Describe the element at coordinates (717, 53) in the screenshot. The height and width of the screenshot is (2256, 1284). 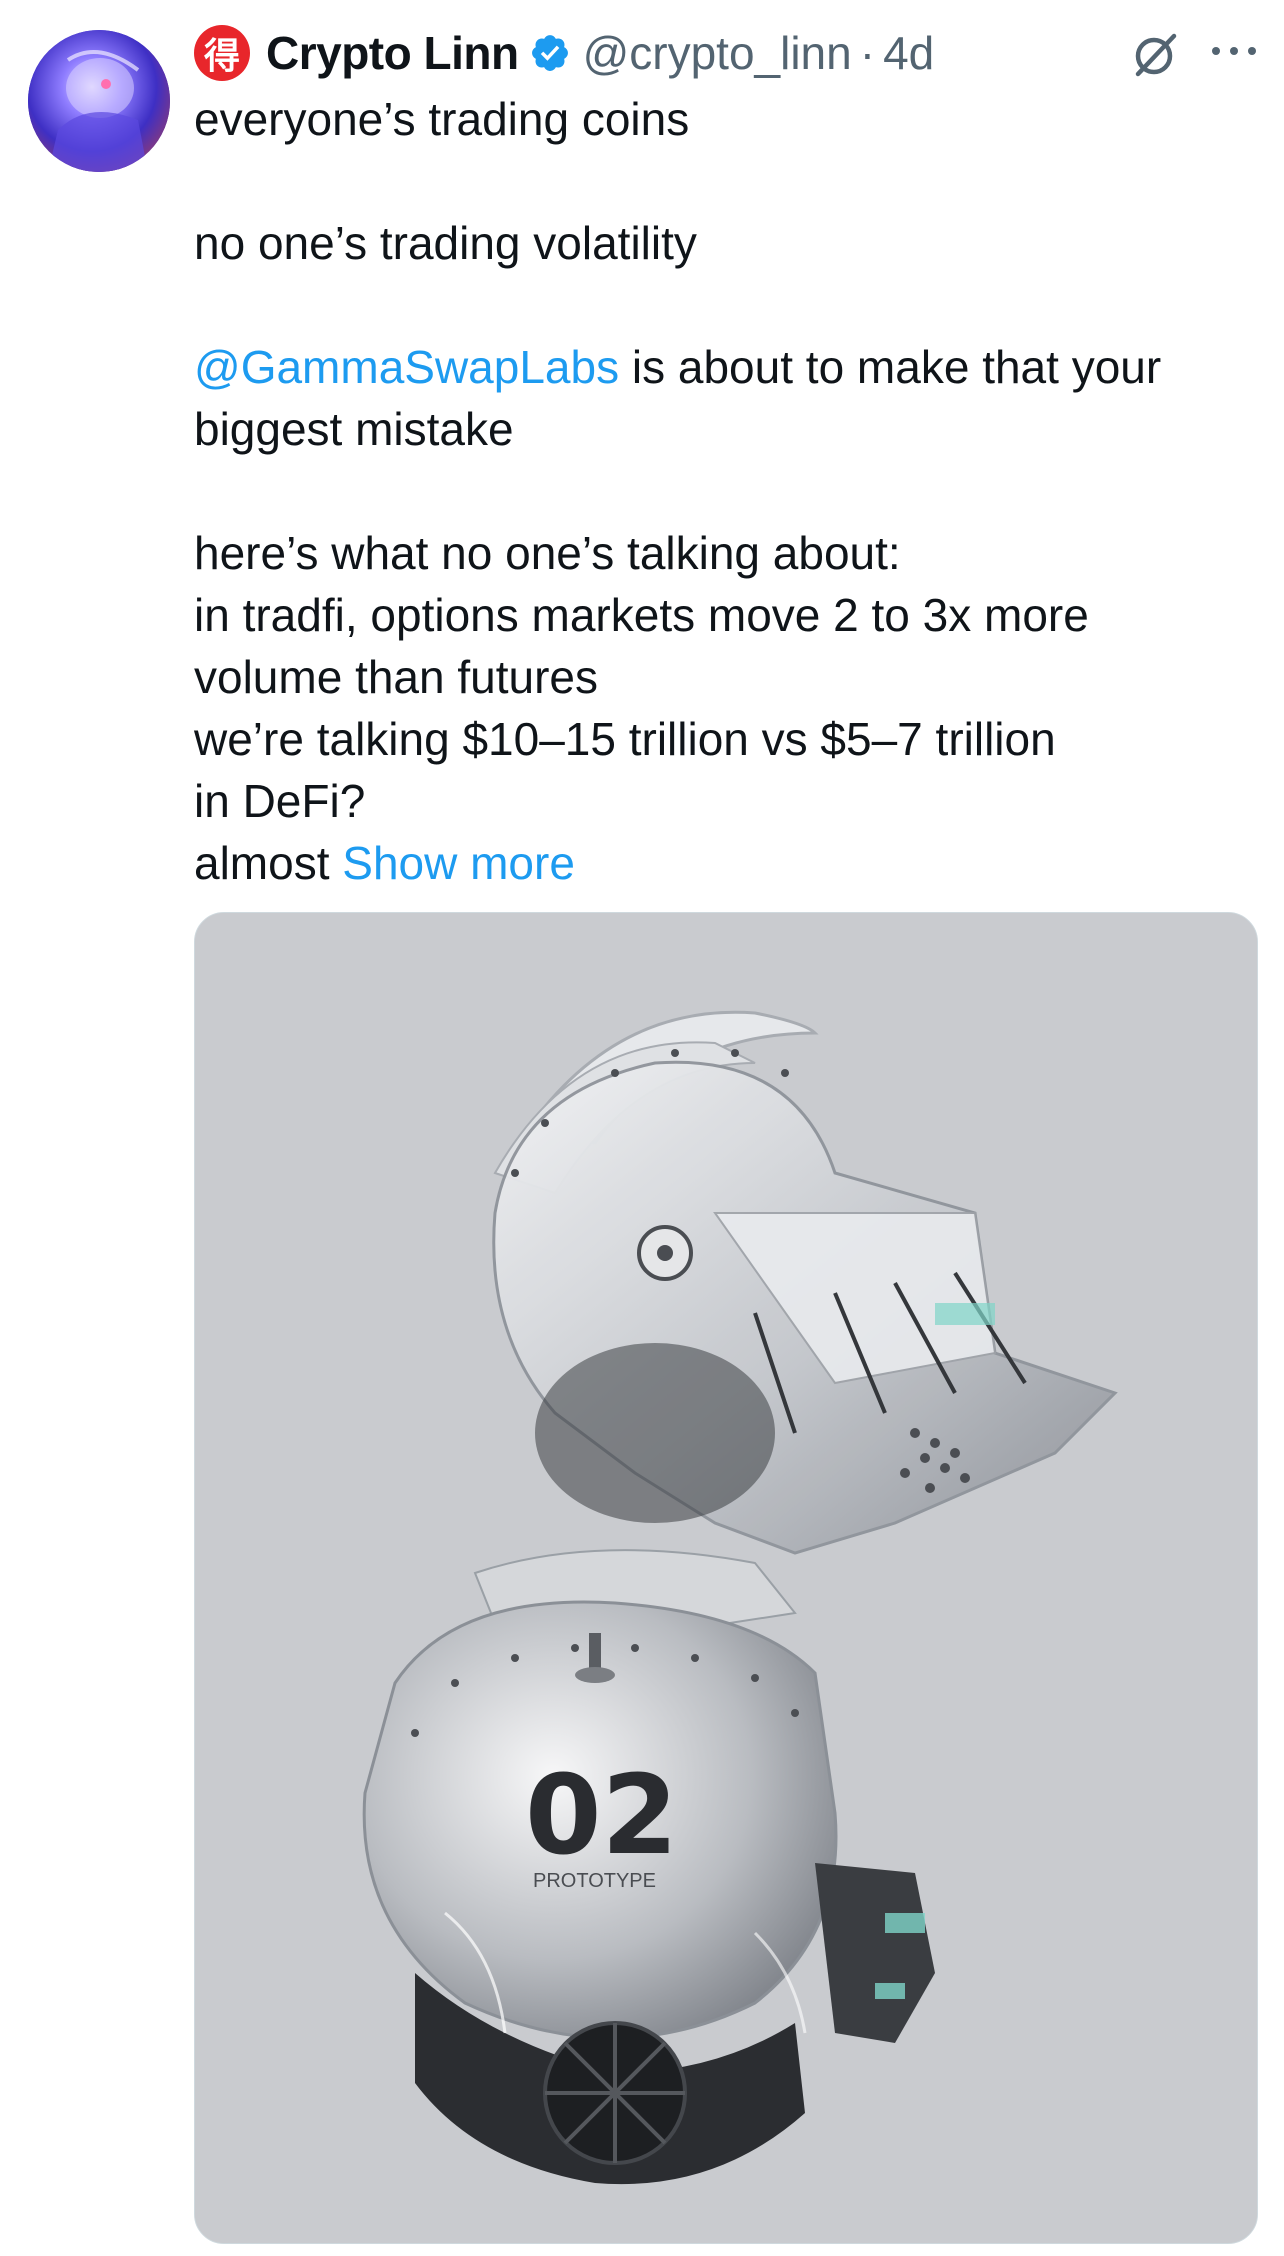
I see `handle: @crypto_linn` at that location.